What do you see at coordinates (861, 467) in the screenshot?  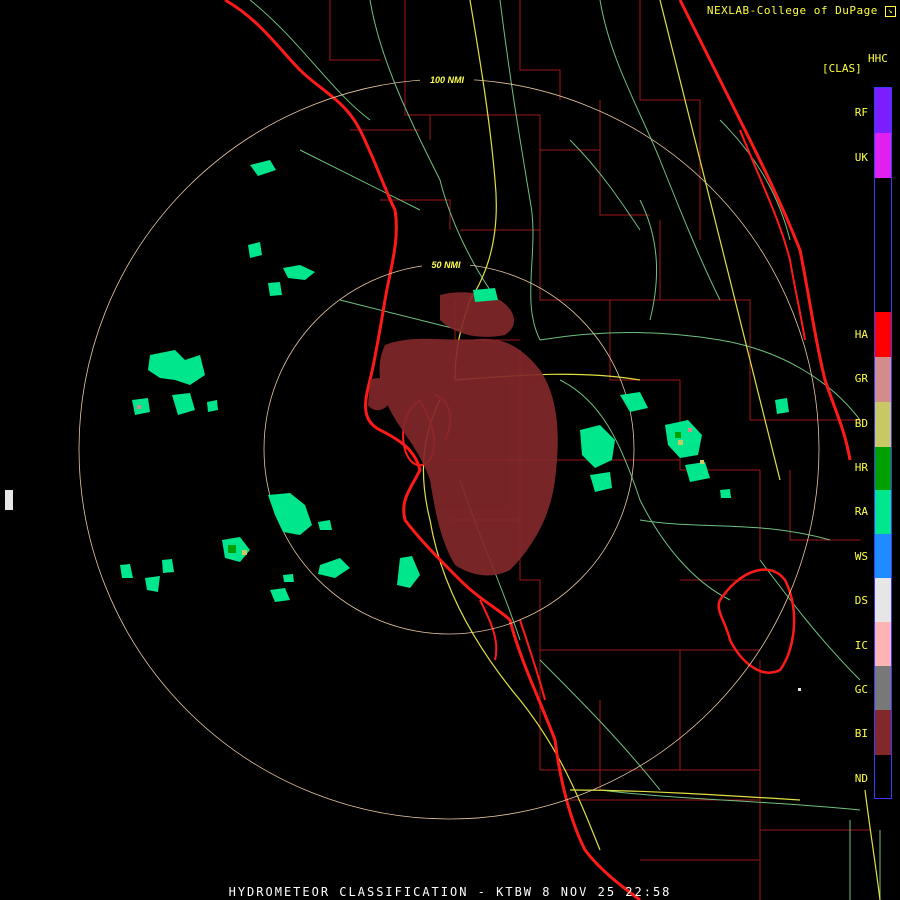 I see `legend-label-hr: HR` at bounding box center [861, 467].